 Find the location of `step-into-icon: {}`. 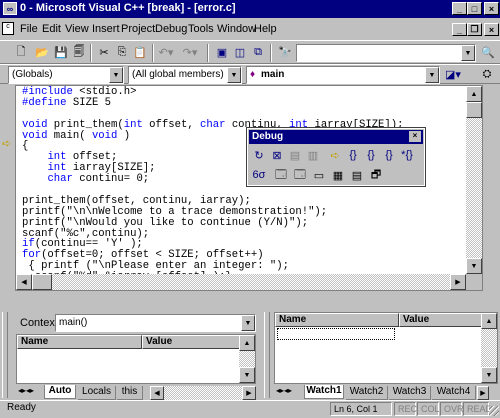

step-into-icon: {} is located at coordinates (353, 155).